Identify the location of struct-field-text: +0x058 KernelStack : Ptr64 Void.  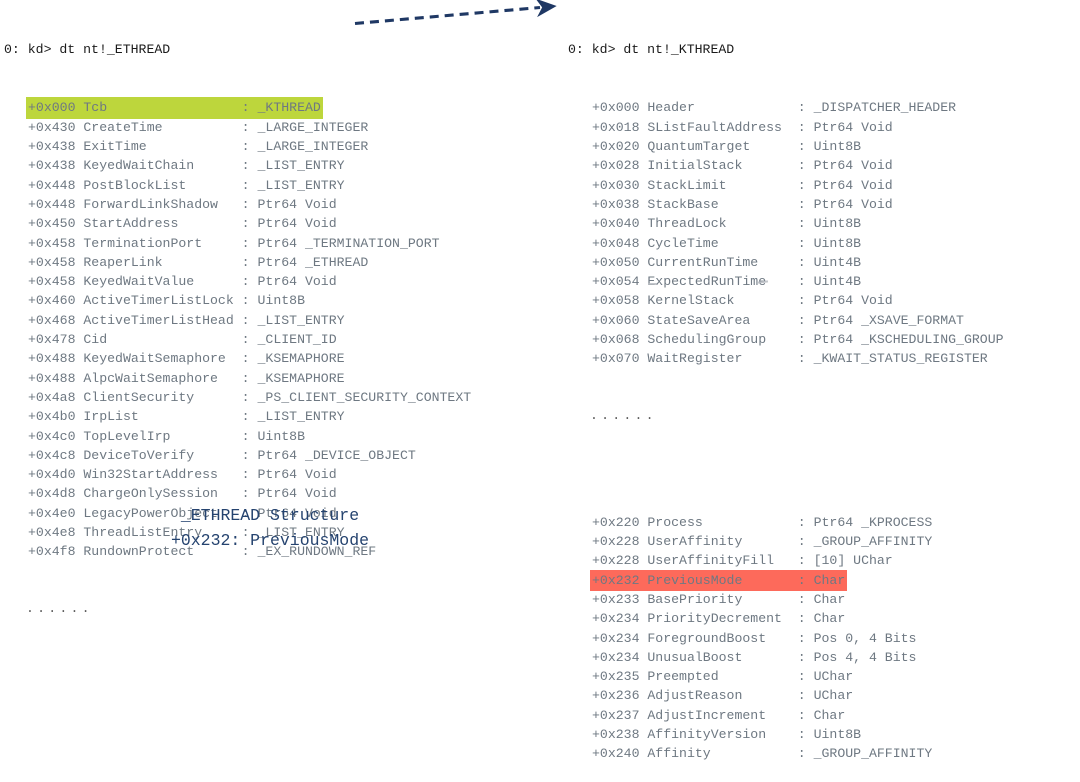
(742, 301).